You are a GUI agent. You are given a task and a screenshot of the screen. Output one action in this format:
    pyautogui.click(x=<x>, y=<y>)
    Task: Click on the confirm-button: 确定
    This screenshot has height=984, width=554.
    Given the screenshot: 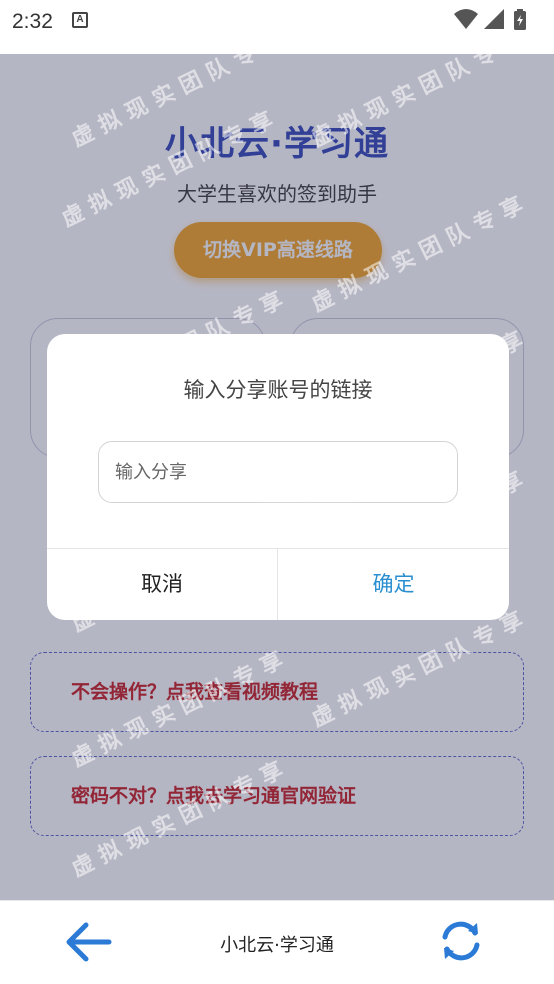 What is the action you would take?
    pyautogui.click(x=393, y=584)
    